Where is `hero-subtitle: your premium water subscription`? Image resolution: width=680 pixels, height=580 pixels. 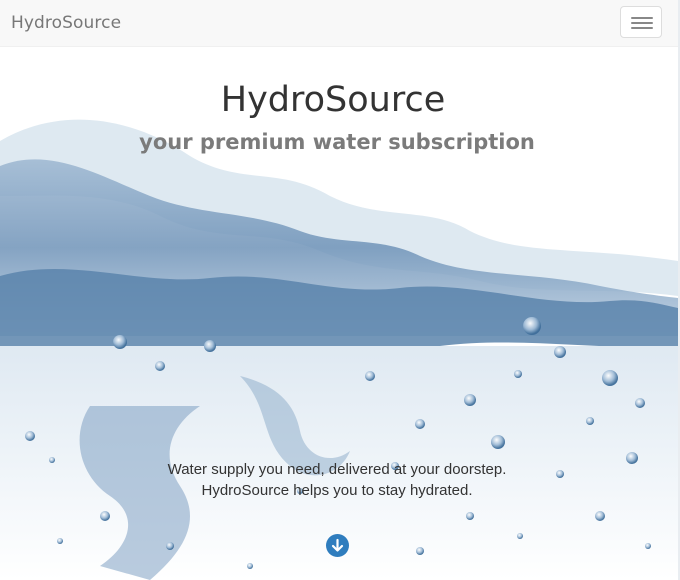 hero-subtitle: your premium water subscription is located at coordinates (337, 142).